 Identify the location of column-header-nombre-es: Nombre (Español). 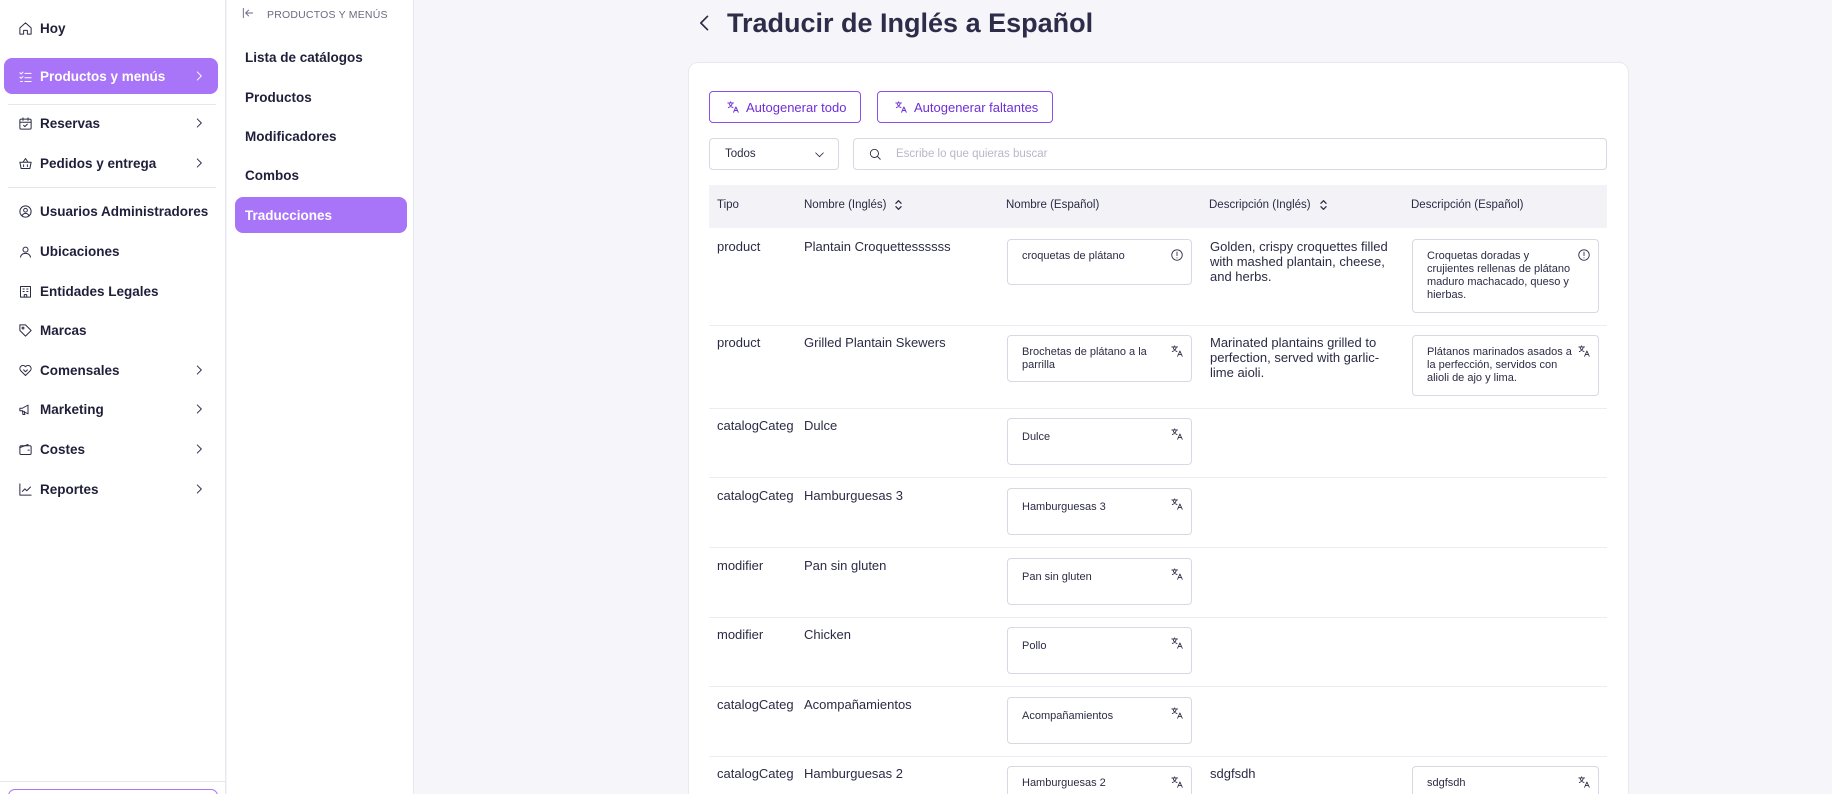
(1053, 205).